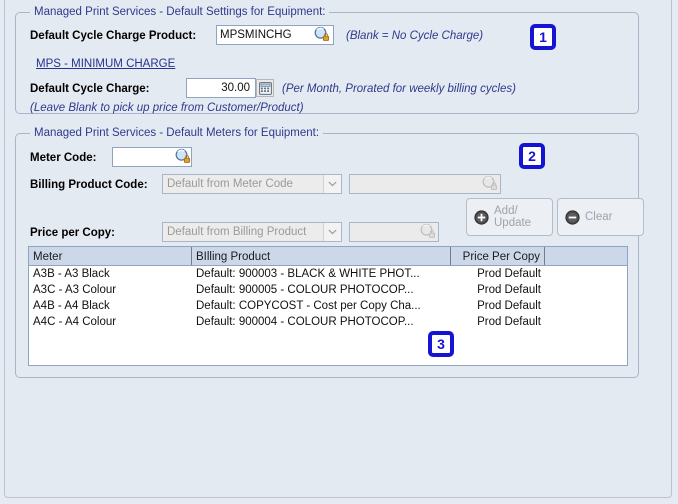 This screenshot has width=678, height=504. I want to click on billing-product-code-label: Billing Product Code:, so click(89, 185).